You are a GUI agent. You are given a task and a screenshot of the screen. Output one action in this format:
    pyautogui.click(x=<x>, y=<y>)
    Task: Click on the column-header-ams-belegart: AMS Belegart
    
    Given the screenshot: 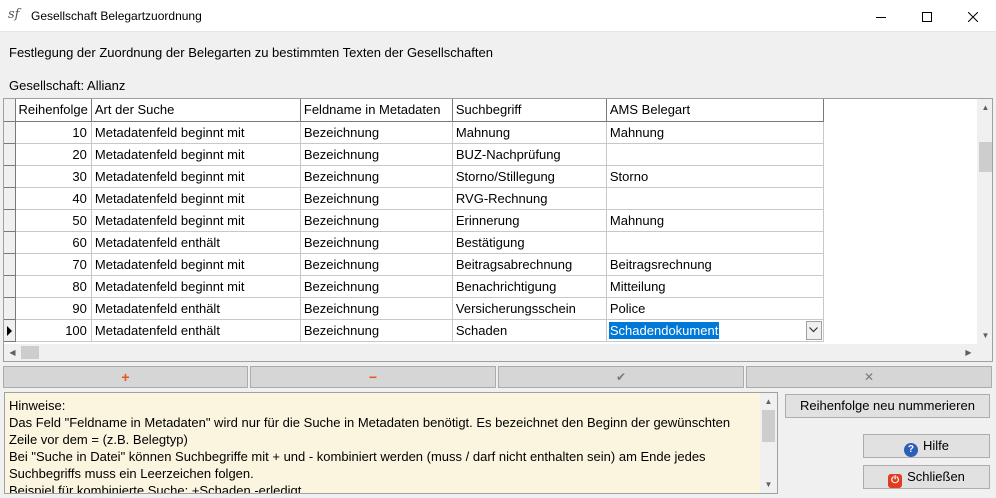 What is the action you would take?
    pyautogui.click(x=715, y=110)
    